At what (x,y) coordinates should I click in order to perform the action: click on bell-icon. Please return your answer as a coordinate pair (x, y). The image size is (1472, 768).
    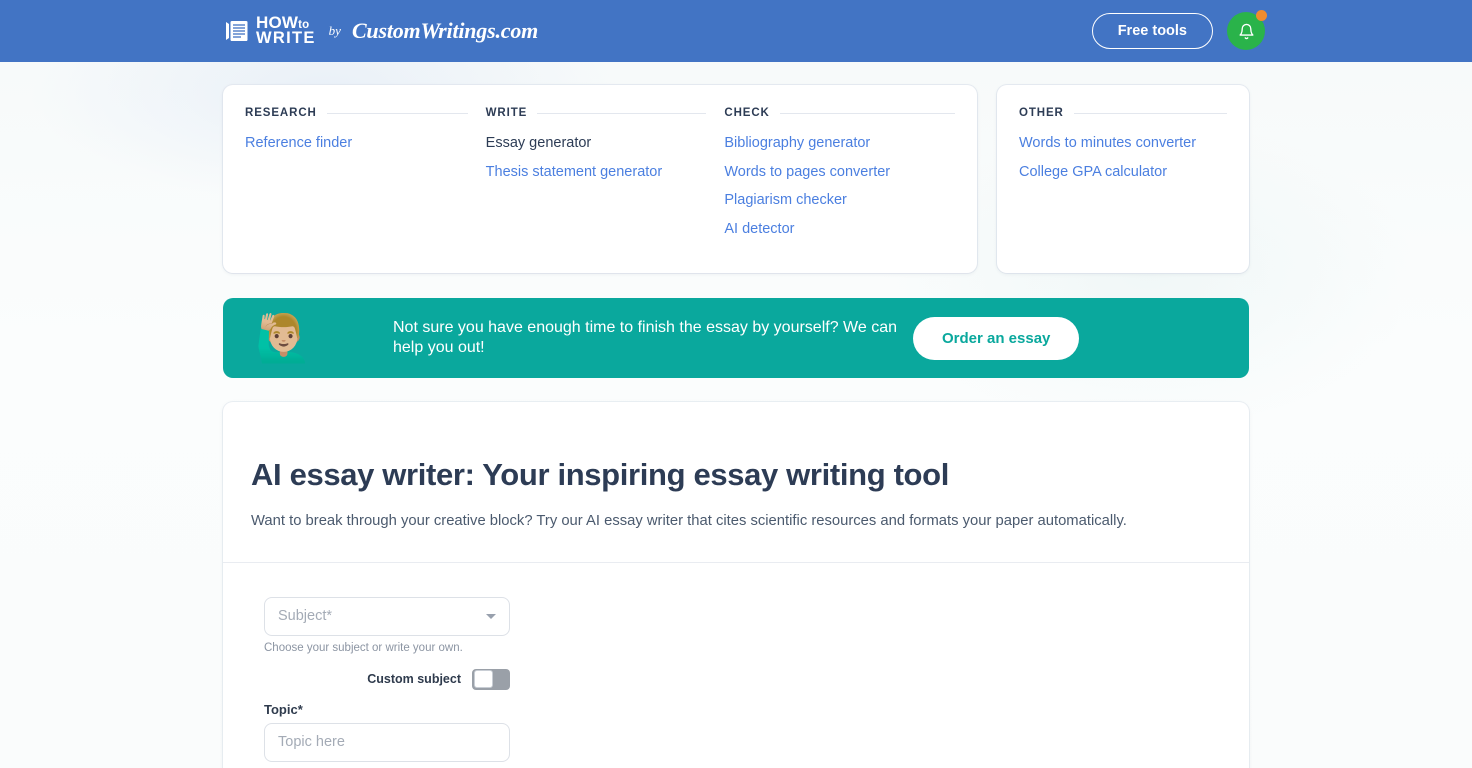
    Looking at the image, I should click on (1246, 31).